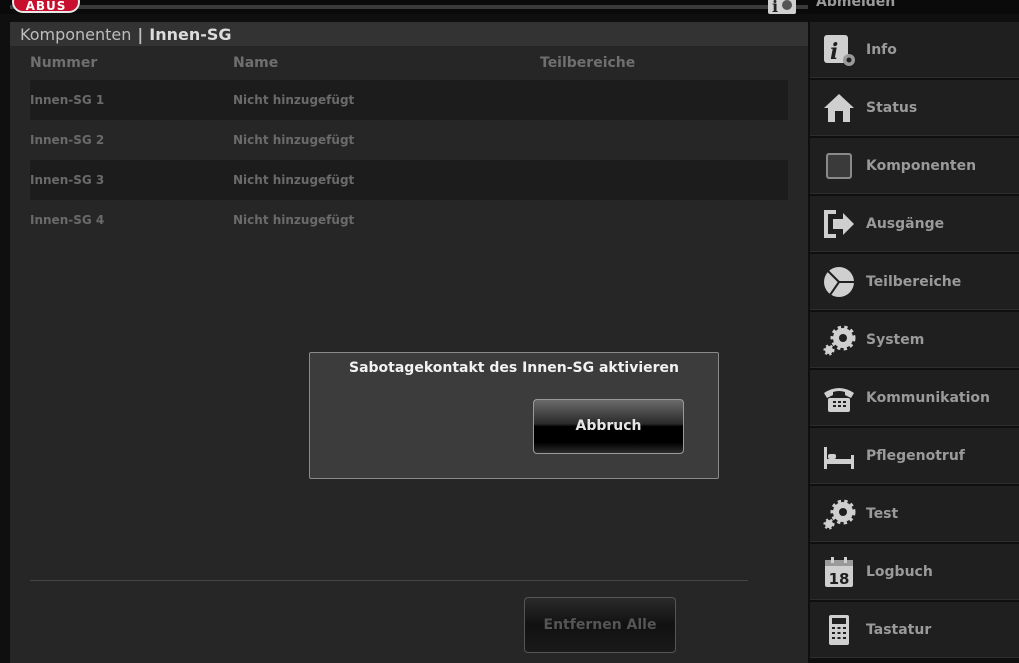 This screenshot has width=1019, height=663. What do you see at coordinates (839, 400) in the screenshot?
I see `telephone-icon` at bounding box center [839, 400].